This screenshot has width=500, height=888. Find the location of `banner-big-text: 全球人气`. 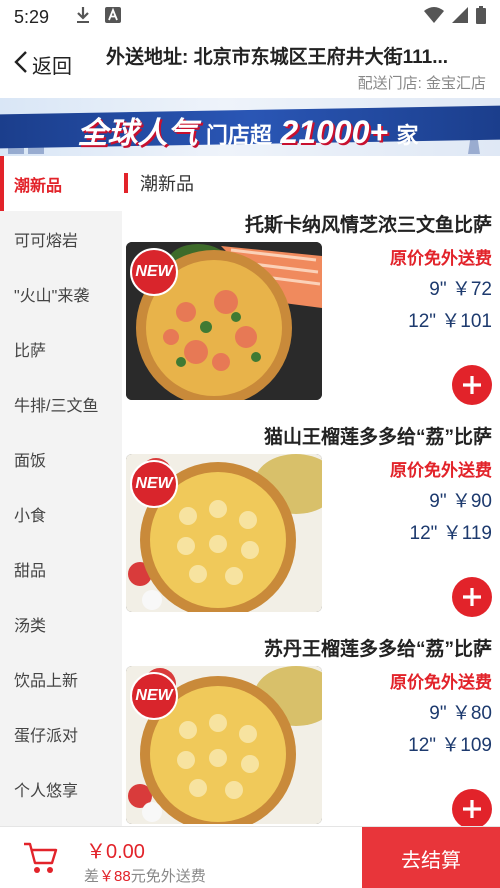

banner-big-text: 全球人气 is located at coordinates (137, 133).